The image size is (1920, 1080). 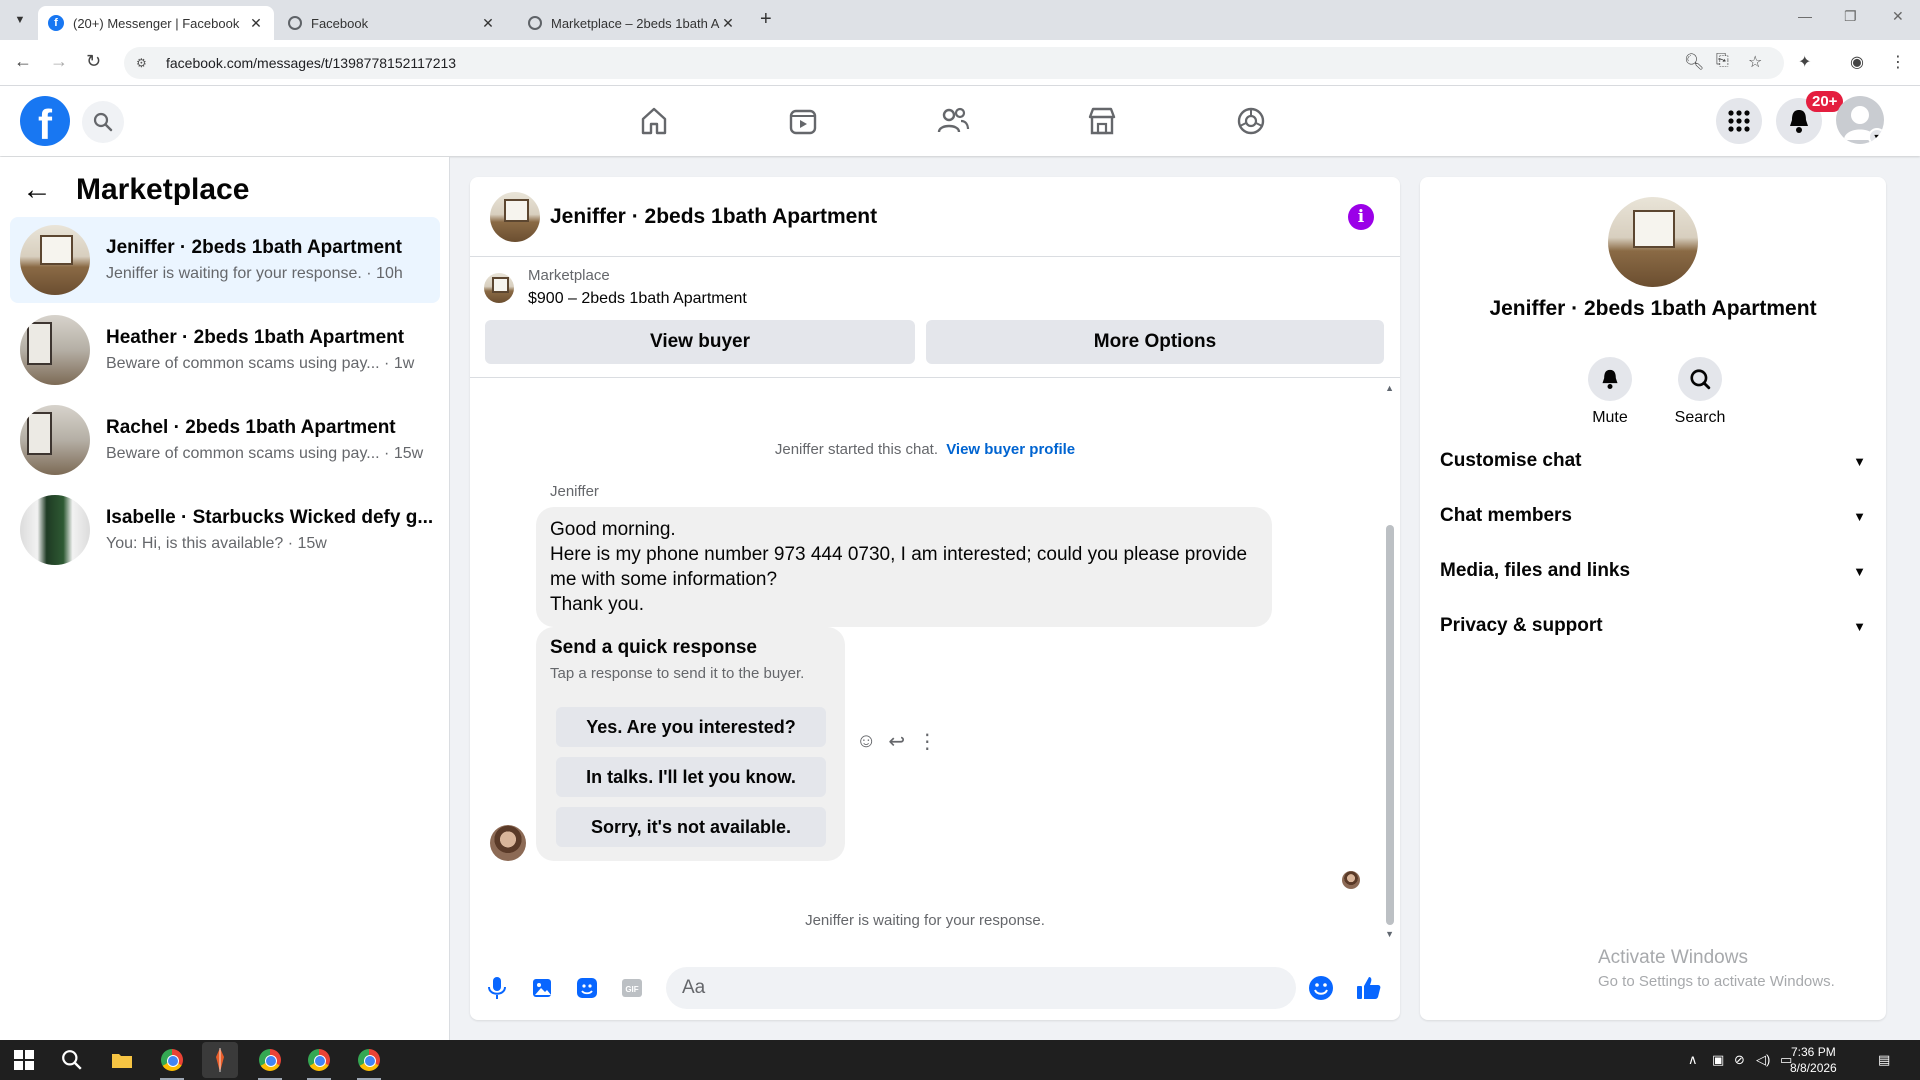 What do you see at coordinates (255, 337) in the screenshot?
I see `conversation-name: Heather · 2beds 1bath Apartment` at bounding box center [255, 337].